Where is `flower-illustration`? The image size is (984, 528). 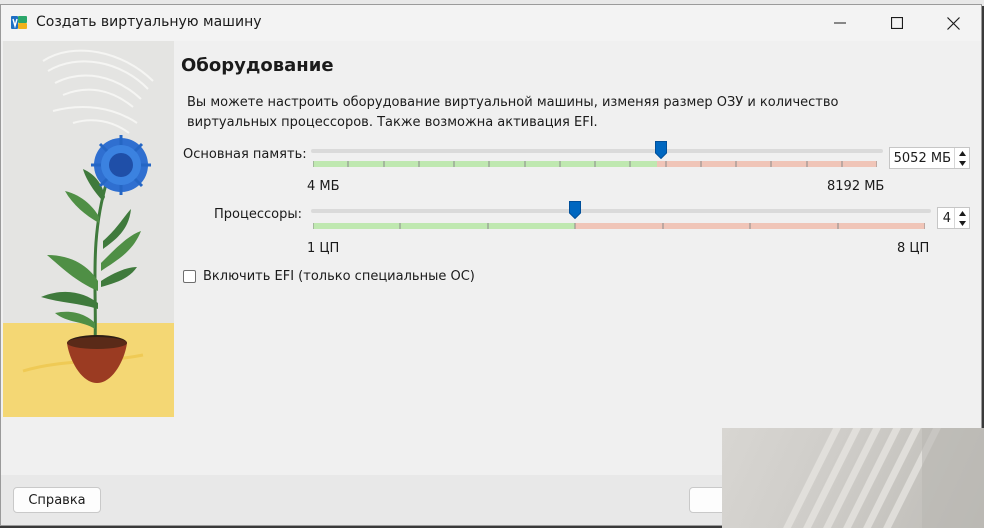 flower-illustration is located at coordinates (88, 229).